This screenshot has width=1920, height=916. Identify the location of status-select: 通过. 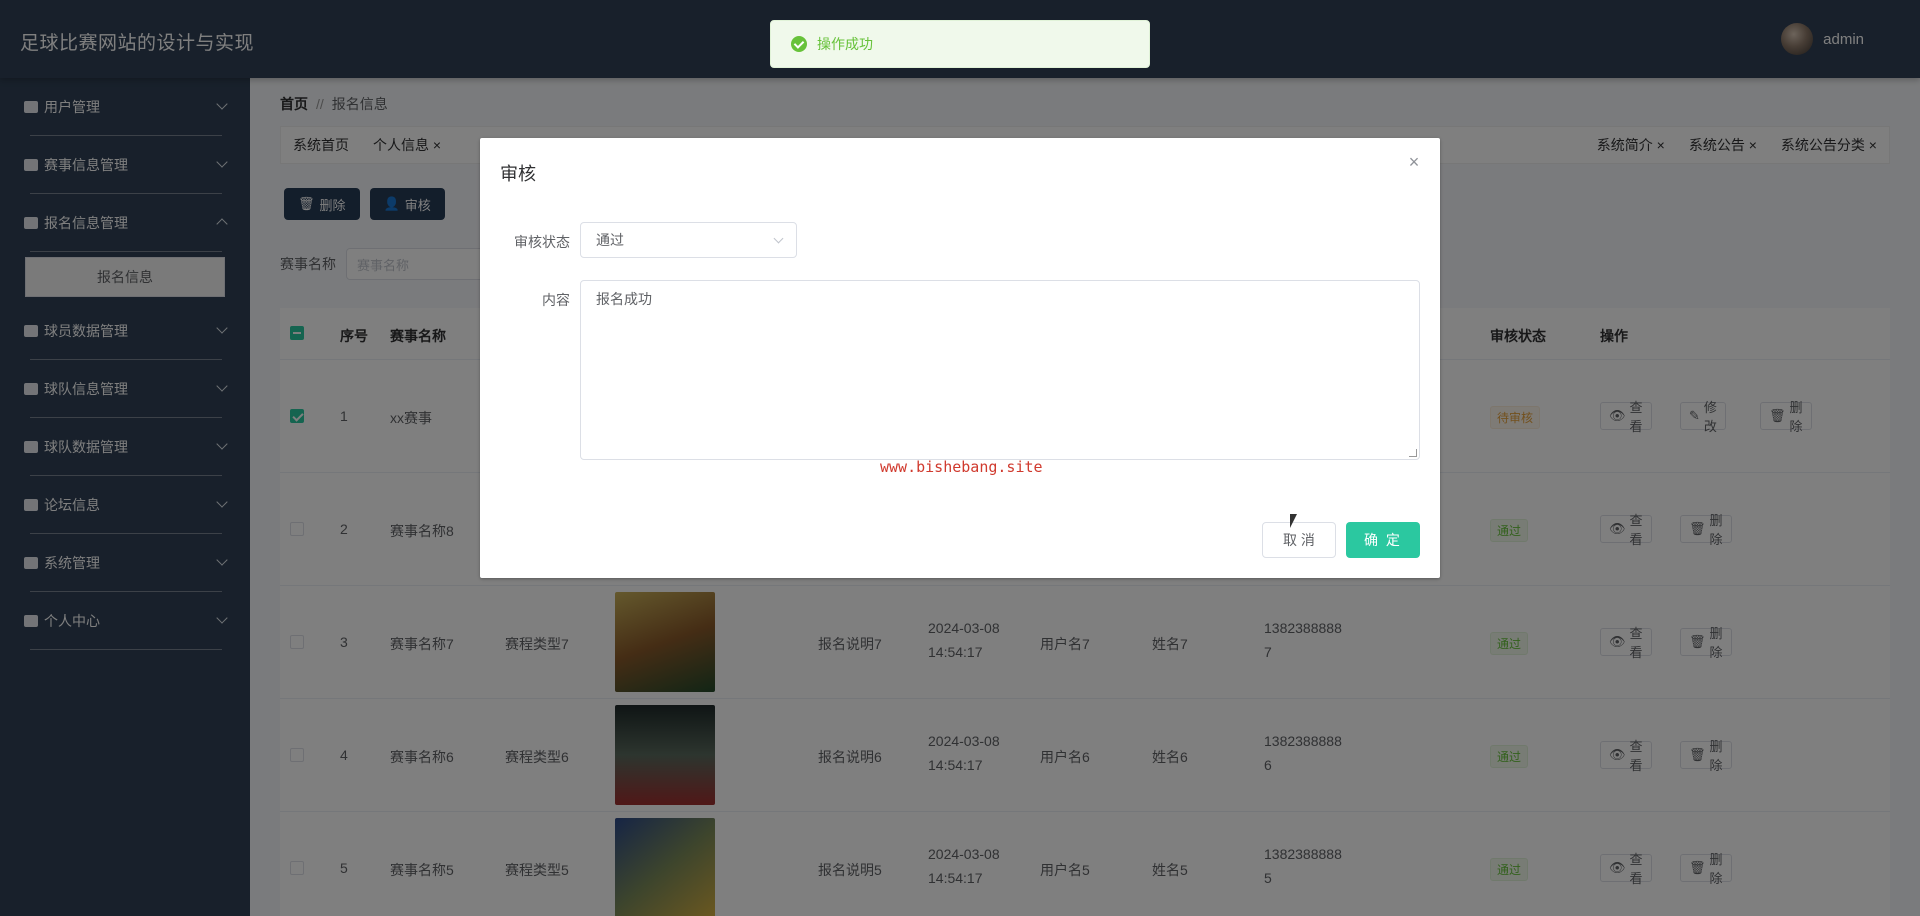
(688, 240).